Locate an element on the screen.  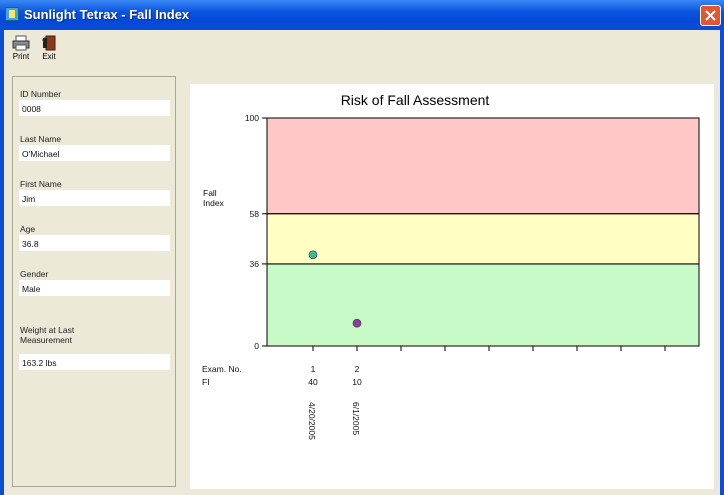
fi-row-label: FI is located at coordinates (206, 382).